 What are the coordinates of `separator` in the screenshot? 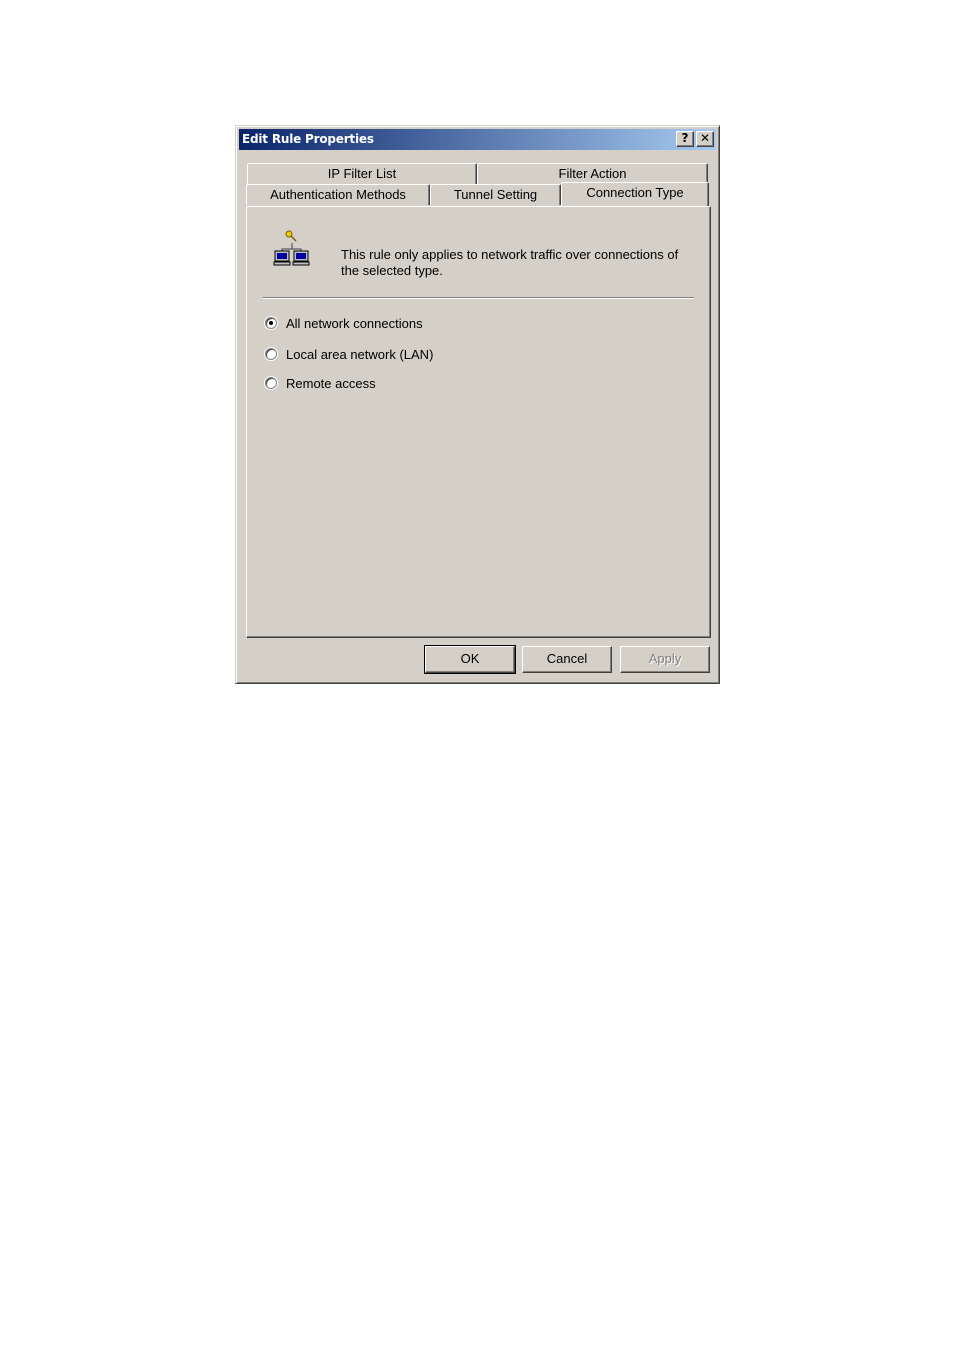 It's located at (478, 298).